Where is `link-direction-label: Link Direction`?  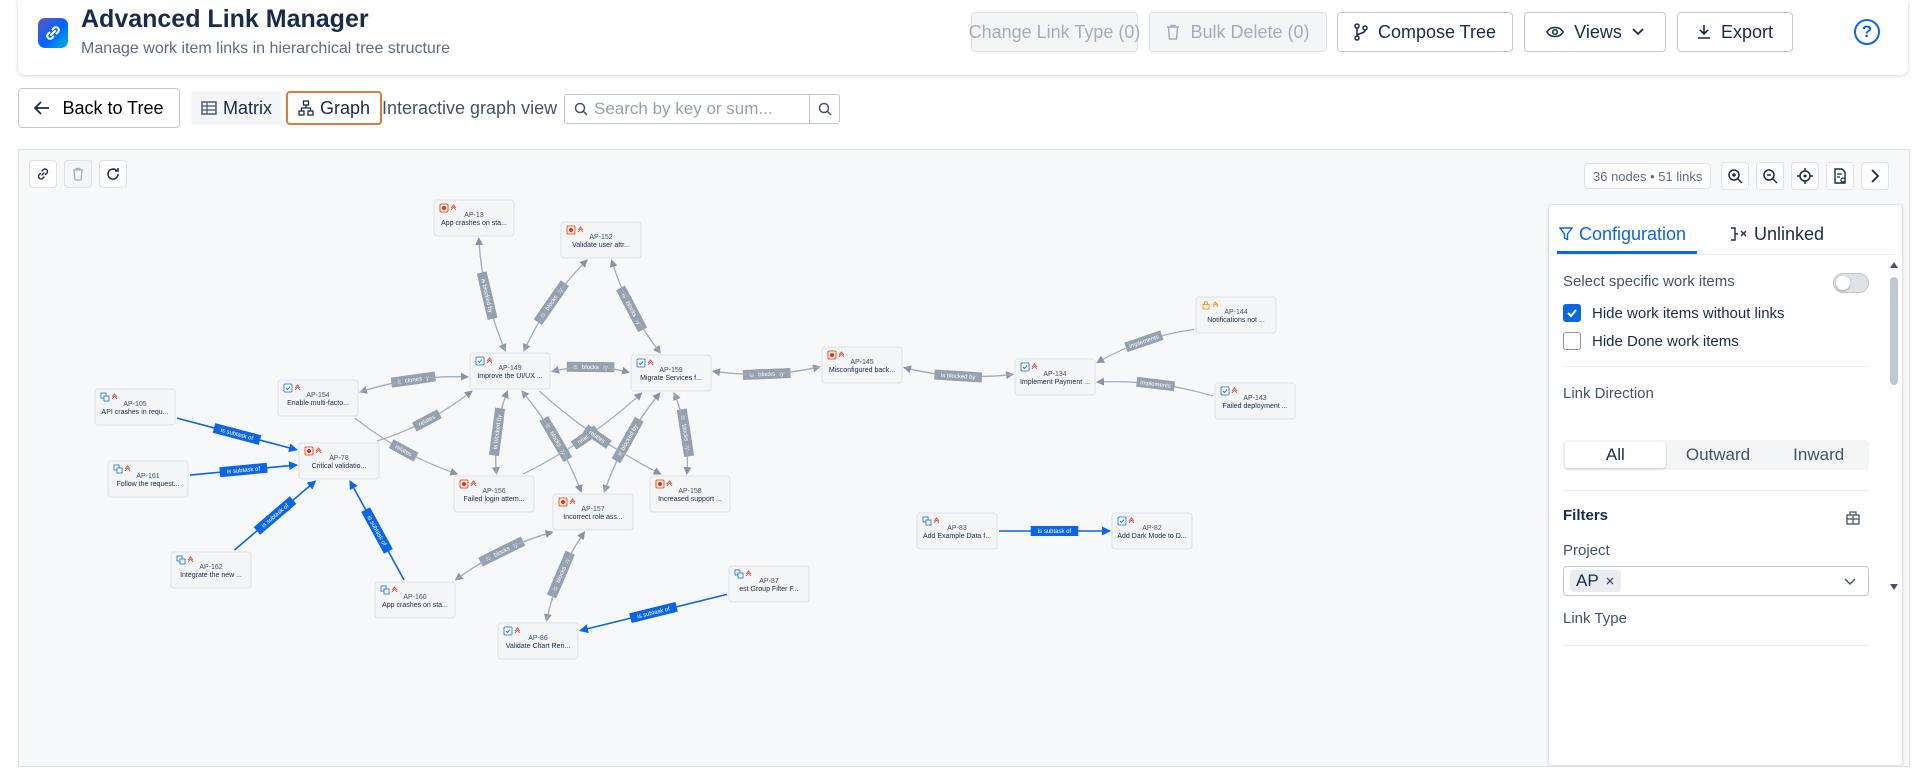
link-direction-label: Link Direction is located at coordinates (1608, 393).